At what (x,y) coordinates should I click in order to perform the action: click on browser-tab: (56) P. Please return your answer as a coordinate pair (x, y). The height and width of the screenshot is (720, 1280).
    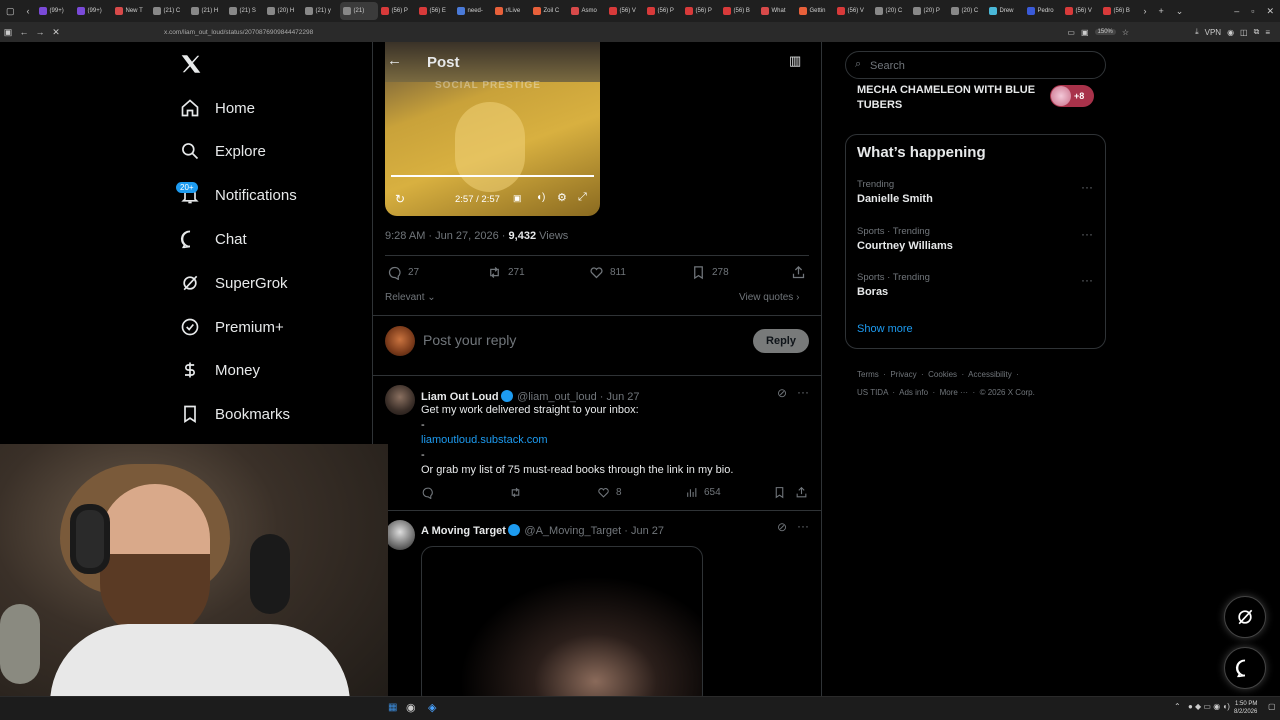
    Looking at the image, I should click on (663, 11).